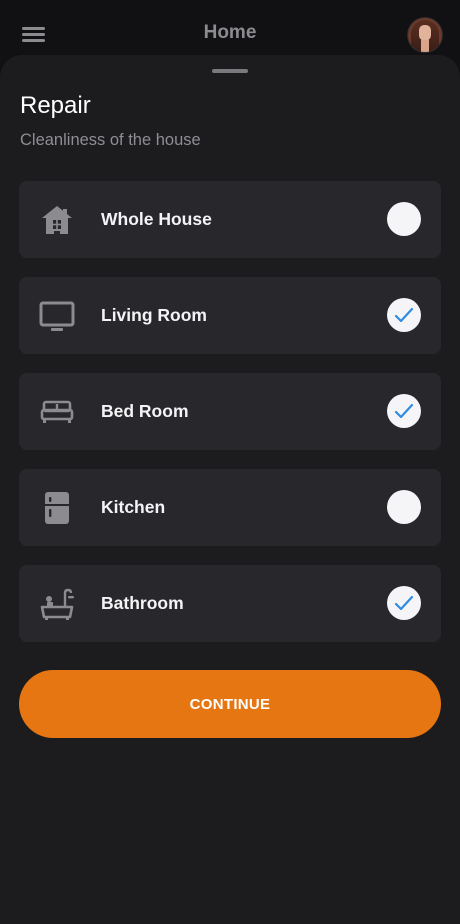 The width and height of the screenshot is (460, 924). Describe the element at coordinates (57, 220) in the screenshot. I see `house-icon` at that location.